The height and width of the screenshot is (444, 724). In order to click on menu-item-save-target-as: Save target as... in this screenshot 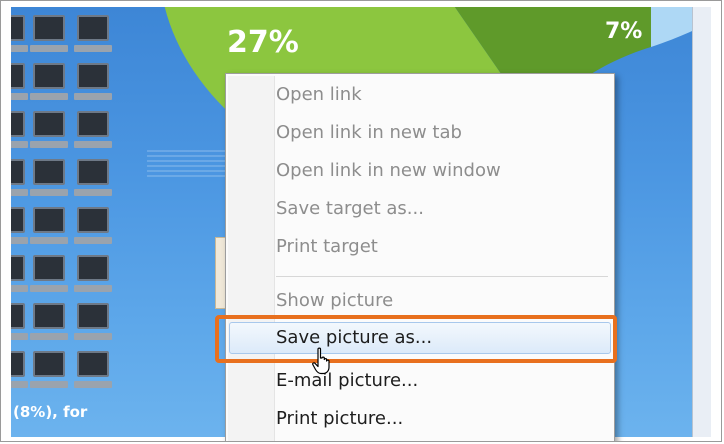, I will do `click(350, 209)`.